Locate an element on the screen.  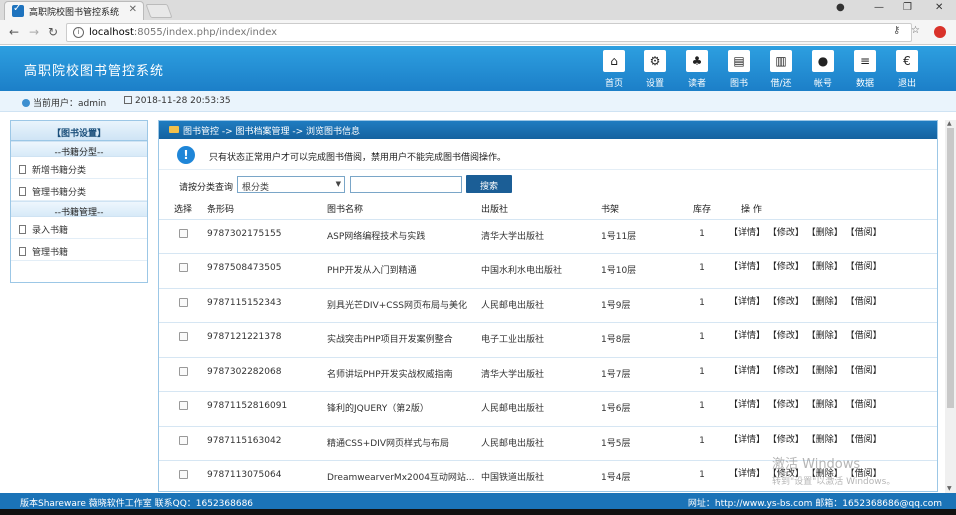
scroll-down-icon: ▼ is located at coordinates (949, 488).